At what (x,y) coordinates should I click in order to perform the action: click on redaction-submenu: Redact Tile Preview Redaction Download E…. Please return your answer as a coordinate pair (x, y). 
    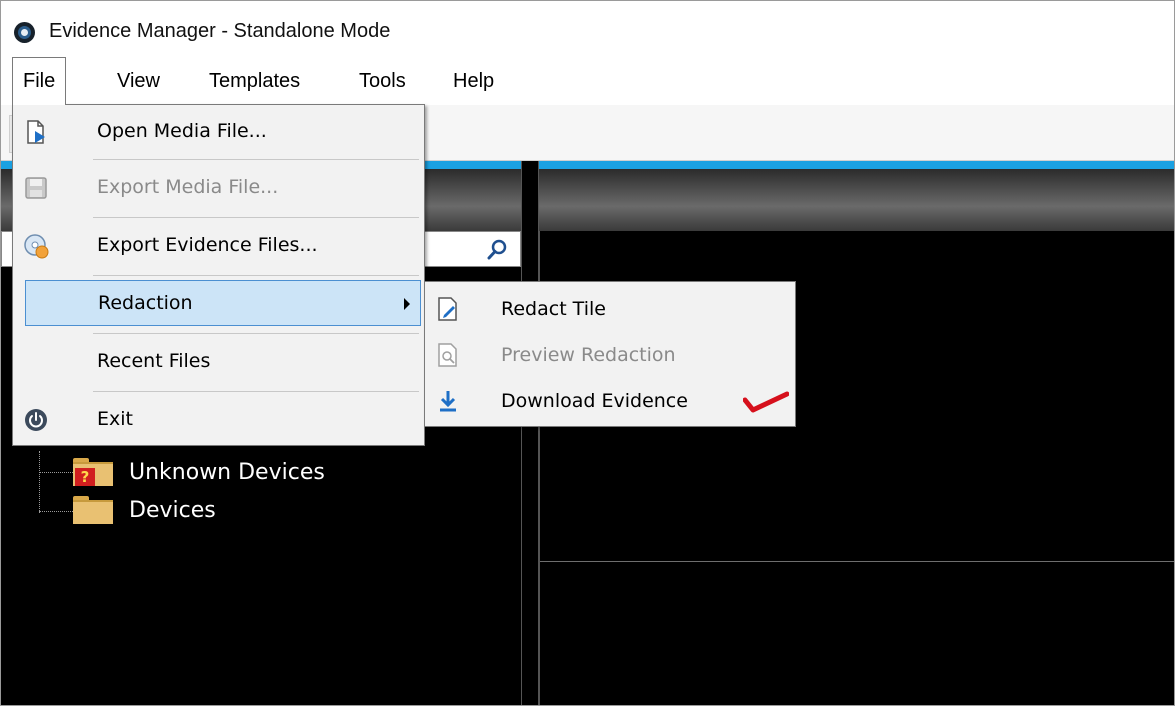
    Looking at the image, I should click on (610, 354).